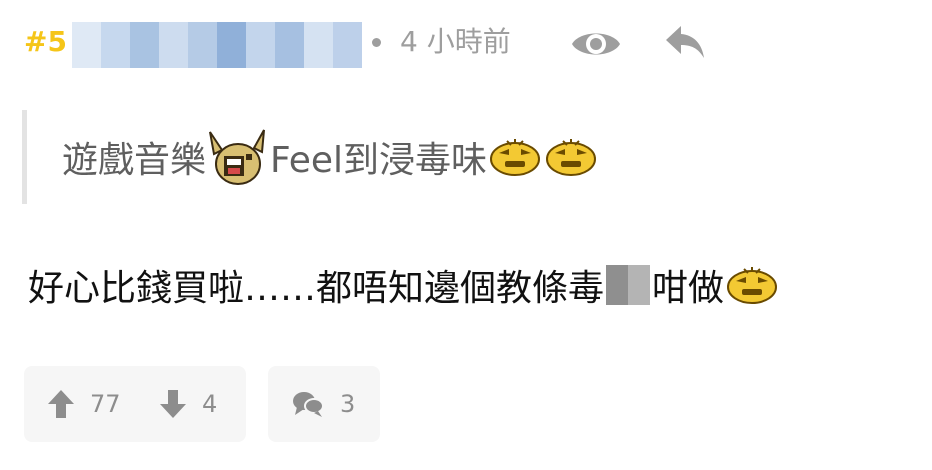  I want to click on upvote-button: 77, so click(83, 404).